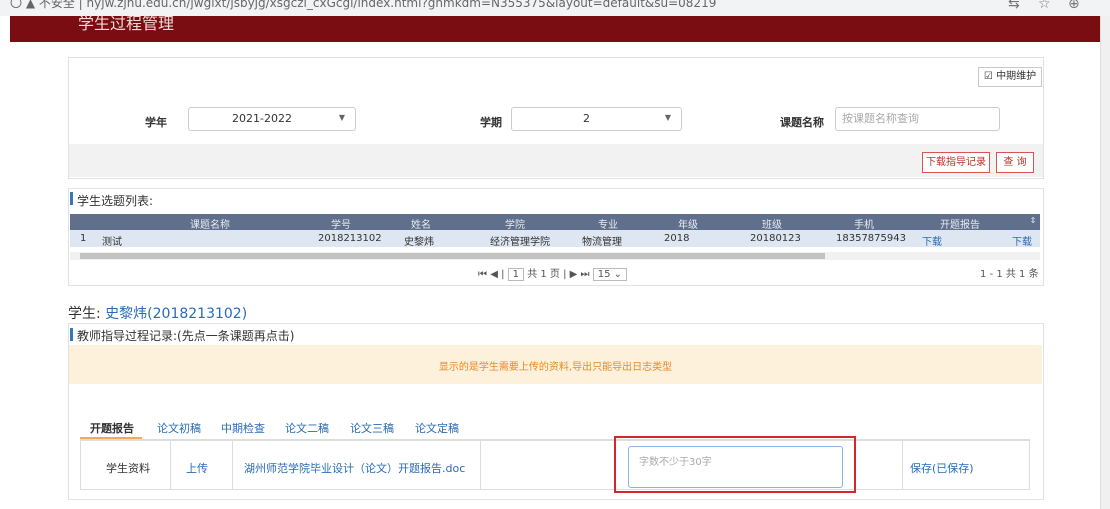 Image resolution: width=1110 pixels, height=509 pixels. What do you see at coordinates (421, 223) in the screenshot?
I see `col-header-name: 姓名` at bounding box center [421, 223].